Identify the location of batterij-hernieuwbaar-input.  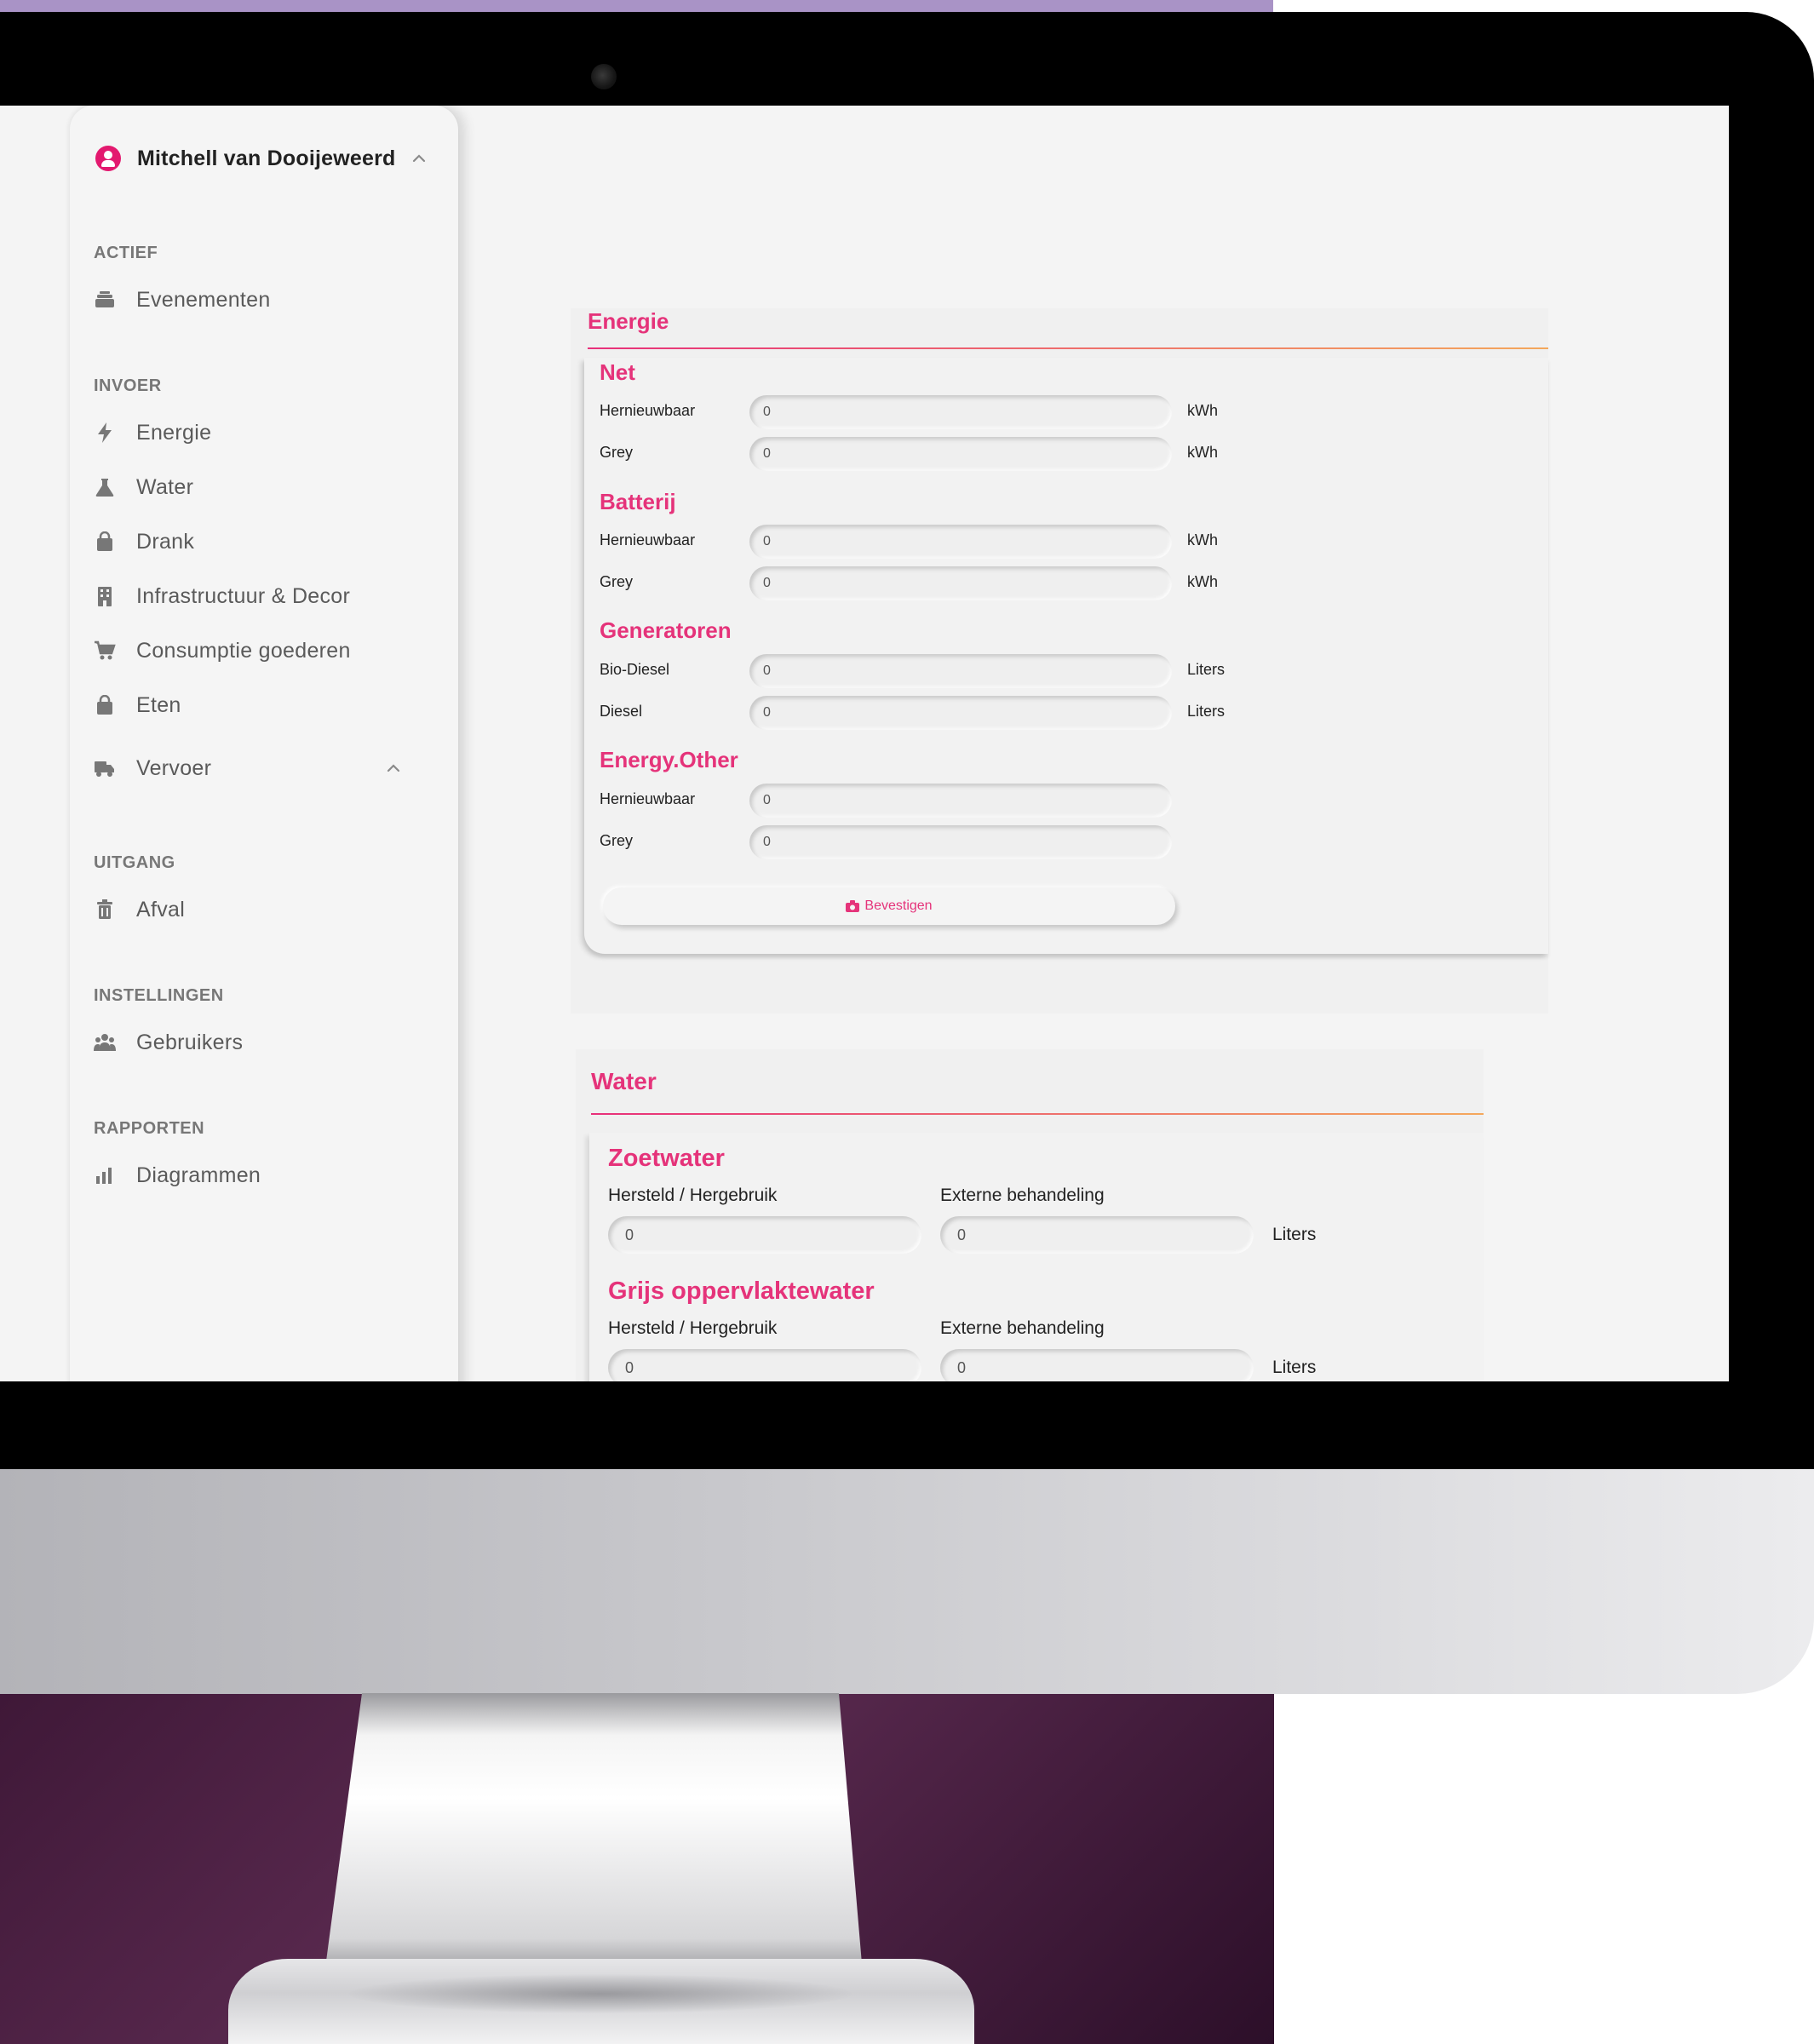
(960, 542).